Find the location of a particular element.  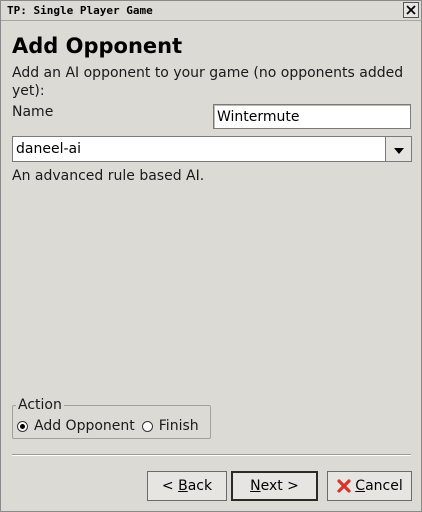

back-button: < Back is located at coordinates (187, 486).